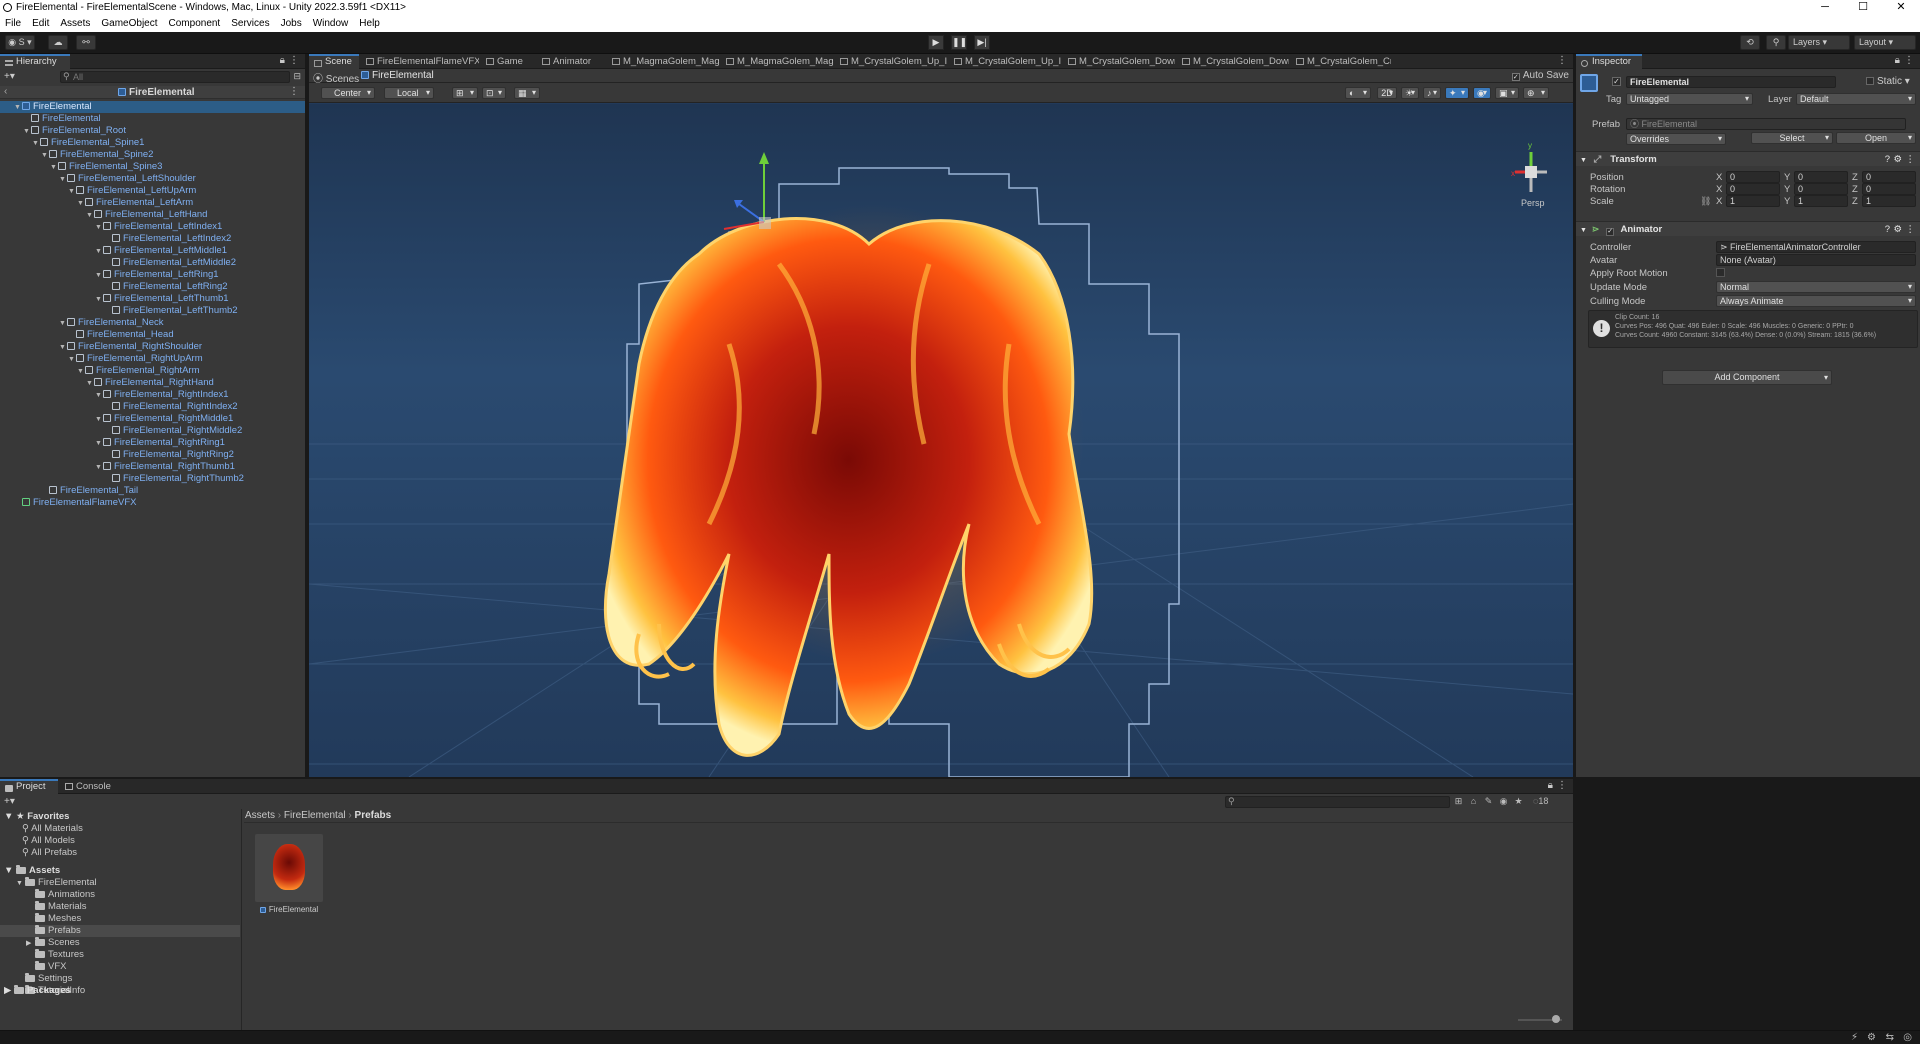 The image size is (1920, 1044). I want to click on constrain-proportions-icon: ⛓, so click(1705, 201).